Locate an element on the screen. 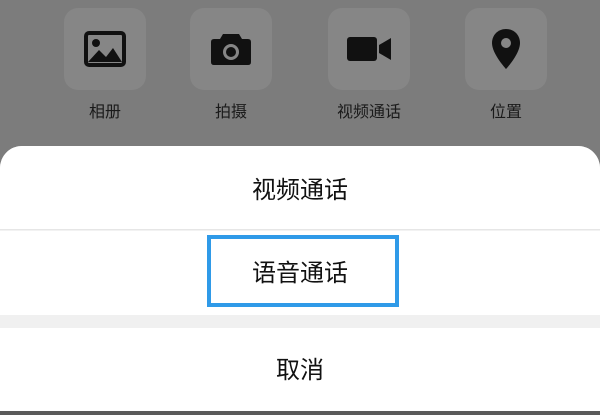  attach-label-camera: 拍摄 is located at coordinates (230, 111).